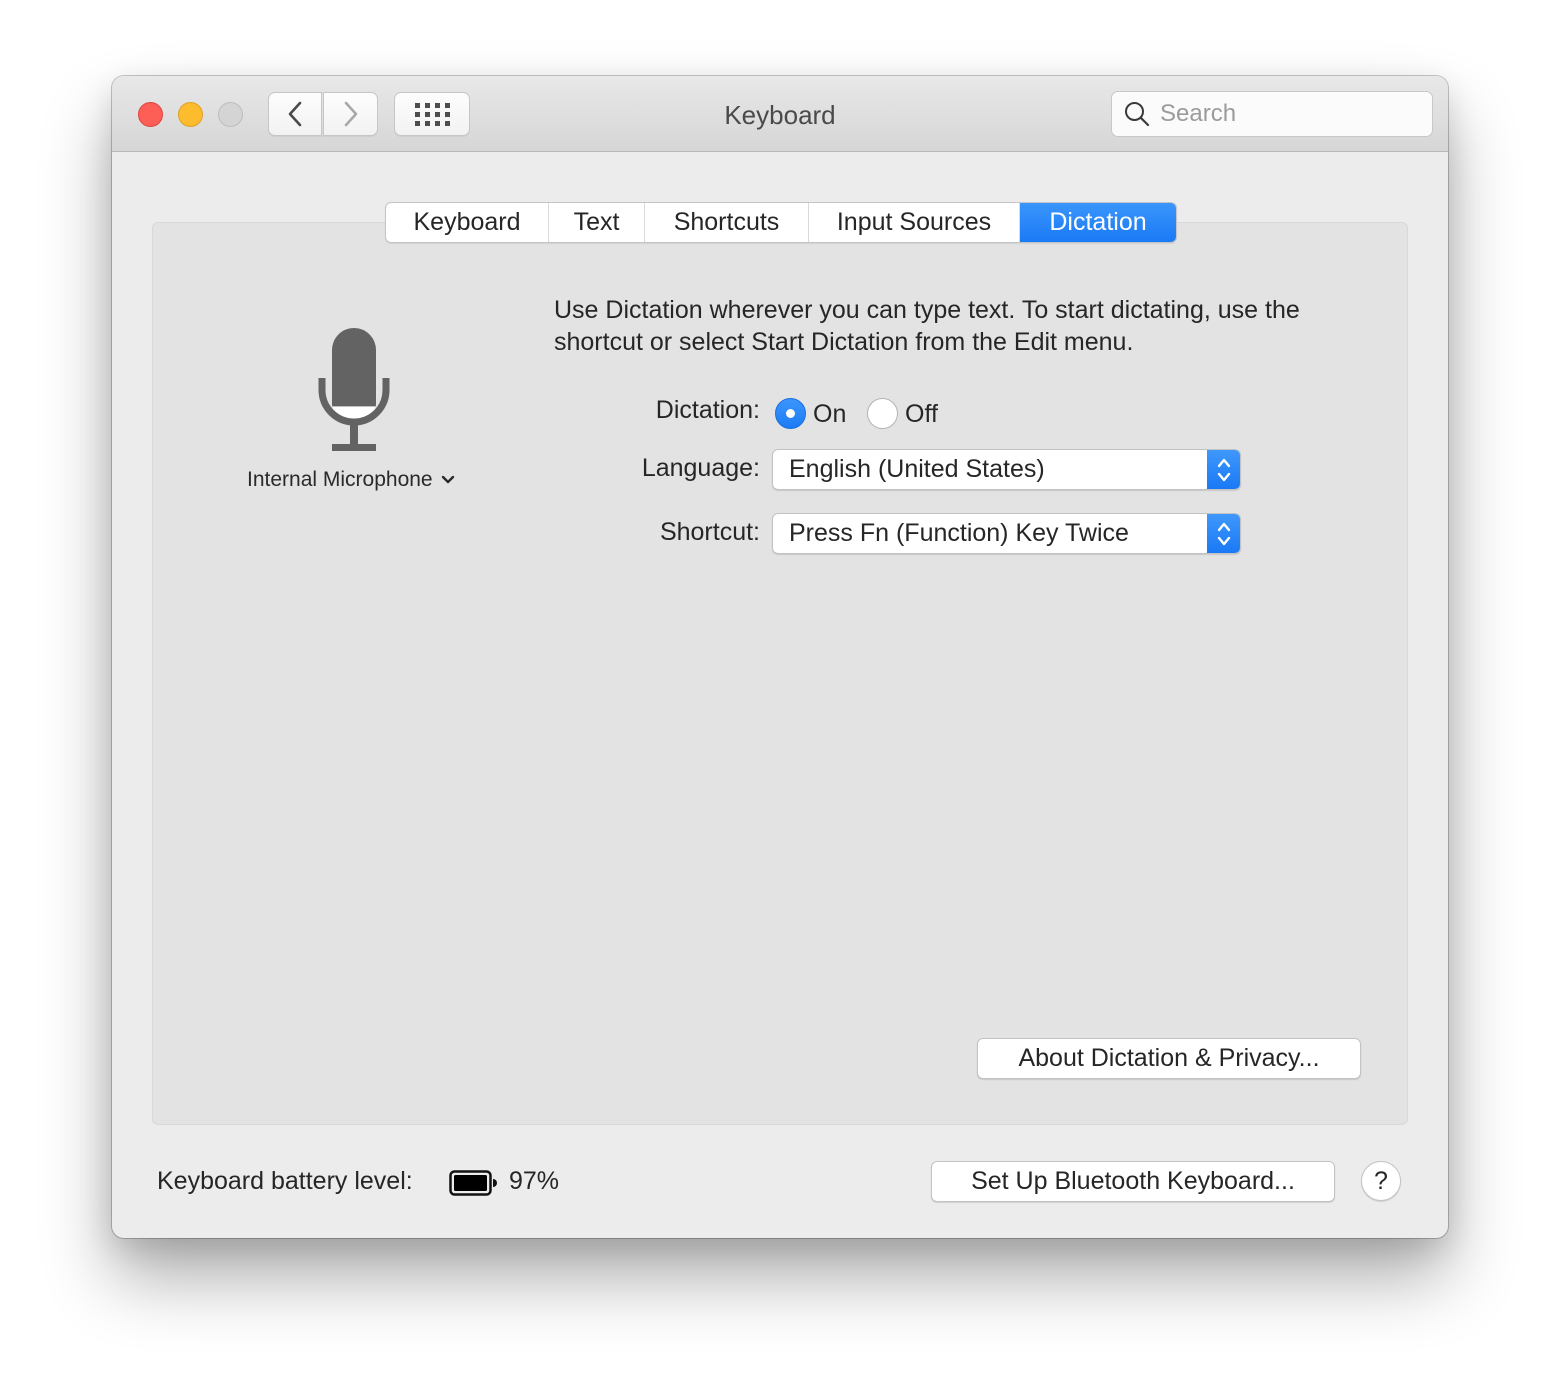  I want to click on tab-dictation: Dictation, so click(1098, 222).